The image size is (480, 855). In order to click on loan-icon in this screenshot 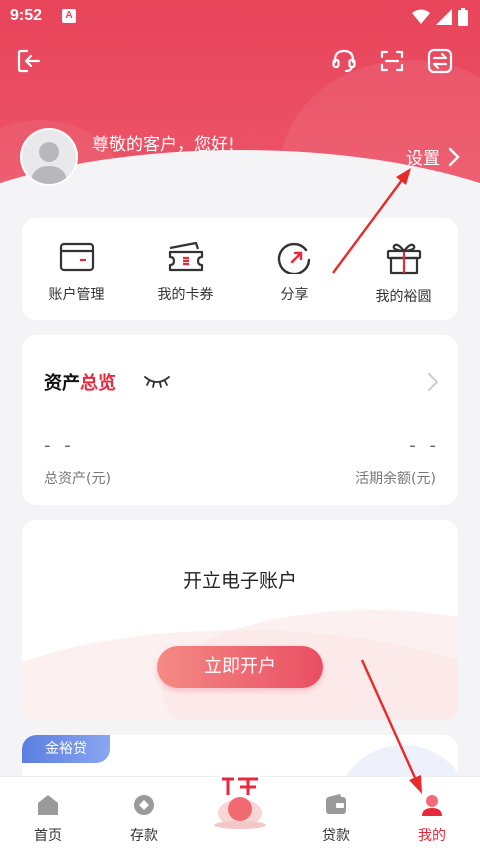, I will do `click(336, 804)`.